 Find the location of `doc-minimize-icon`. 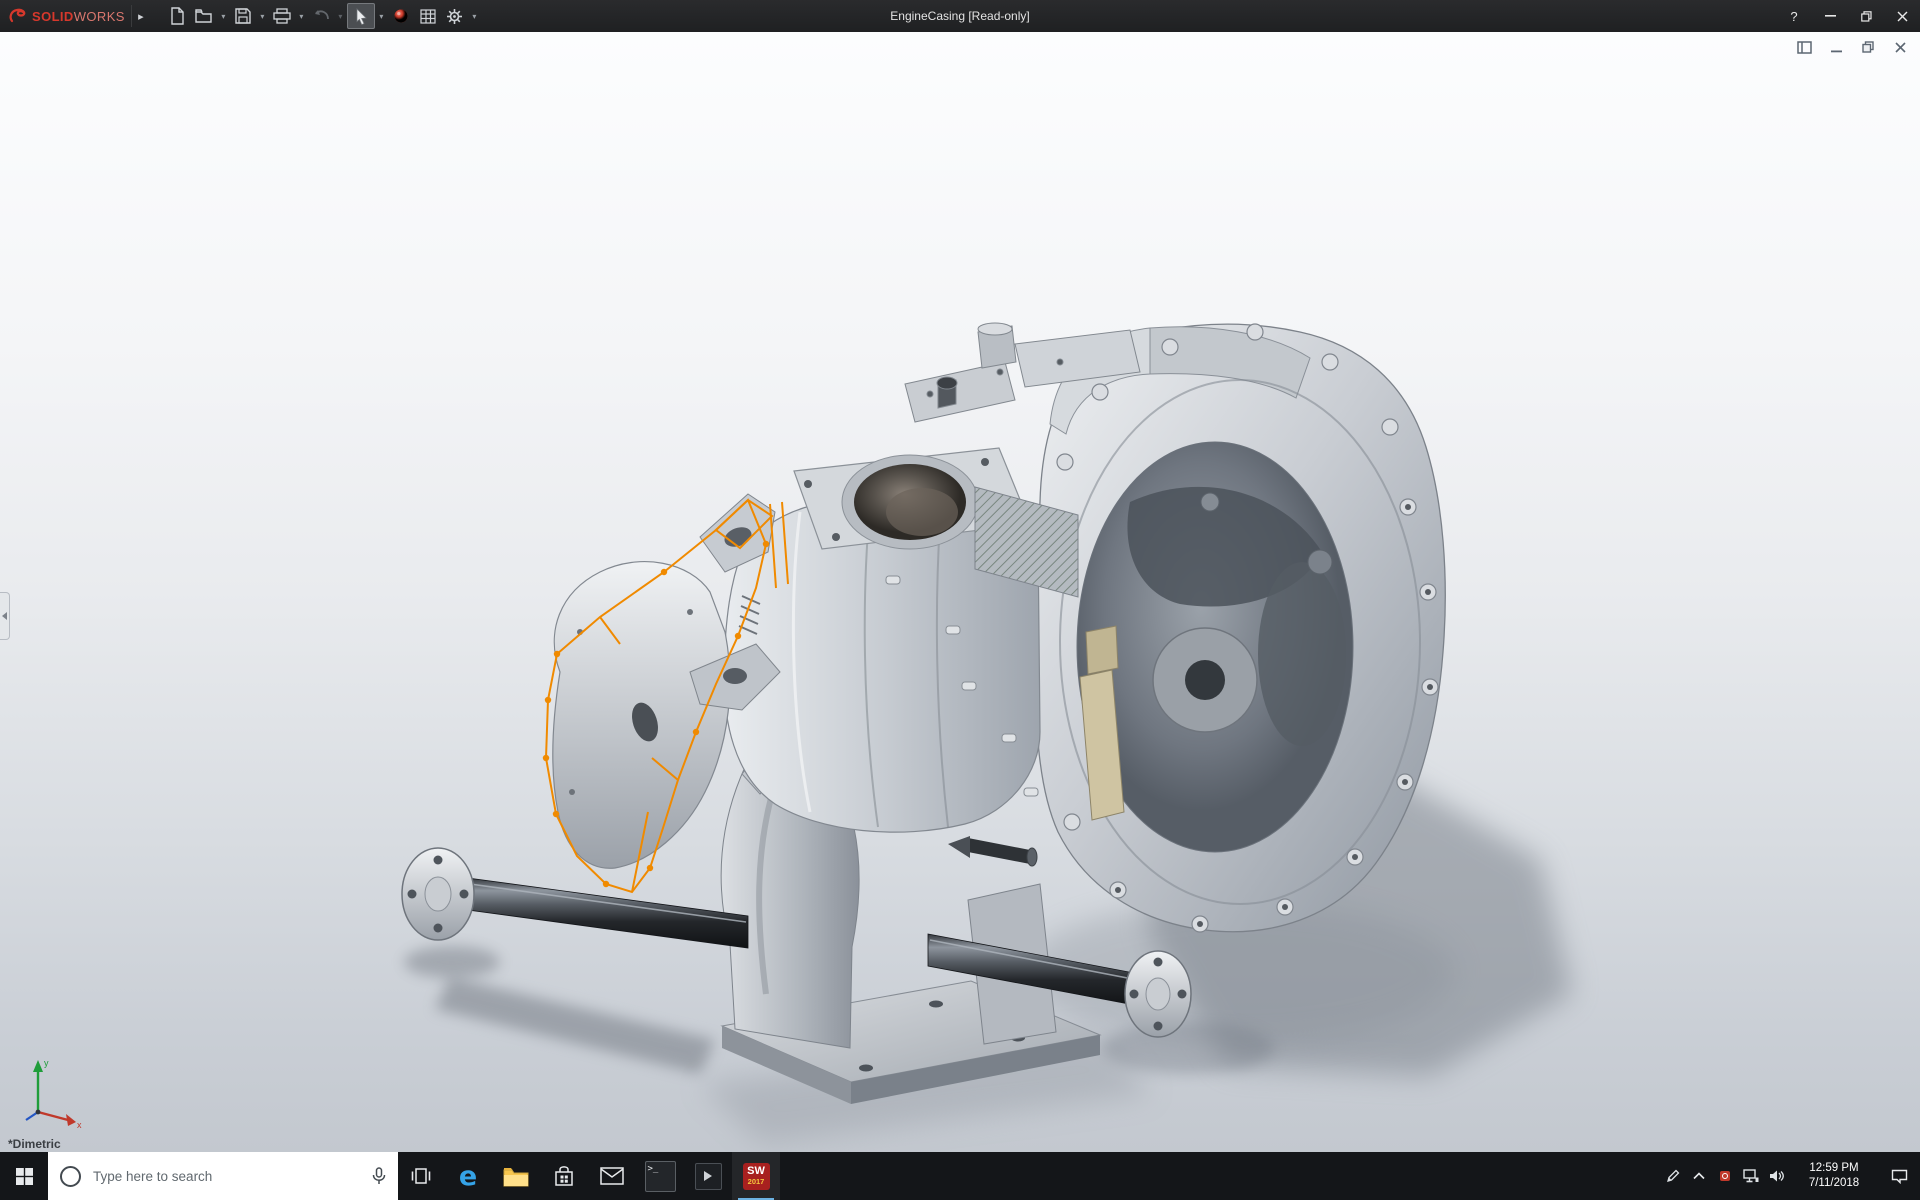

doc-minimize-icon is located at coordinates (1836, 47).